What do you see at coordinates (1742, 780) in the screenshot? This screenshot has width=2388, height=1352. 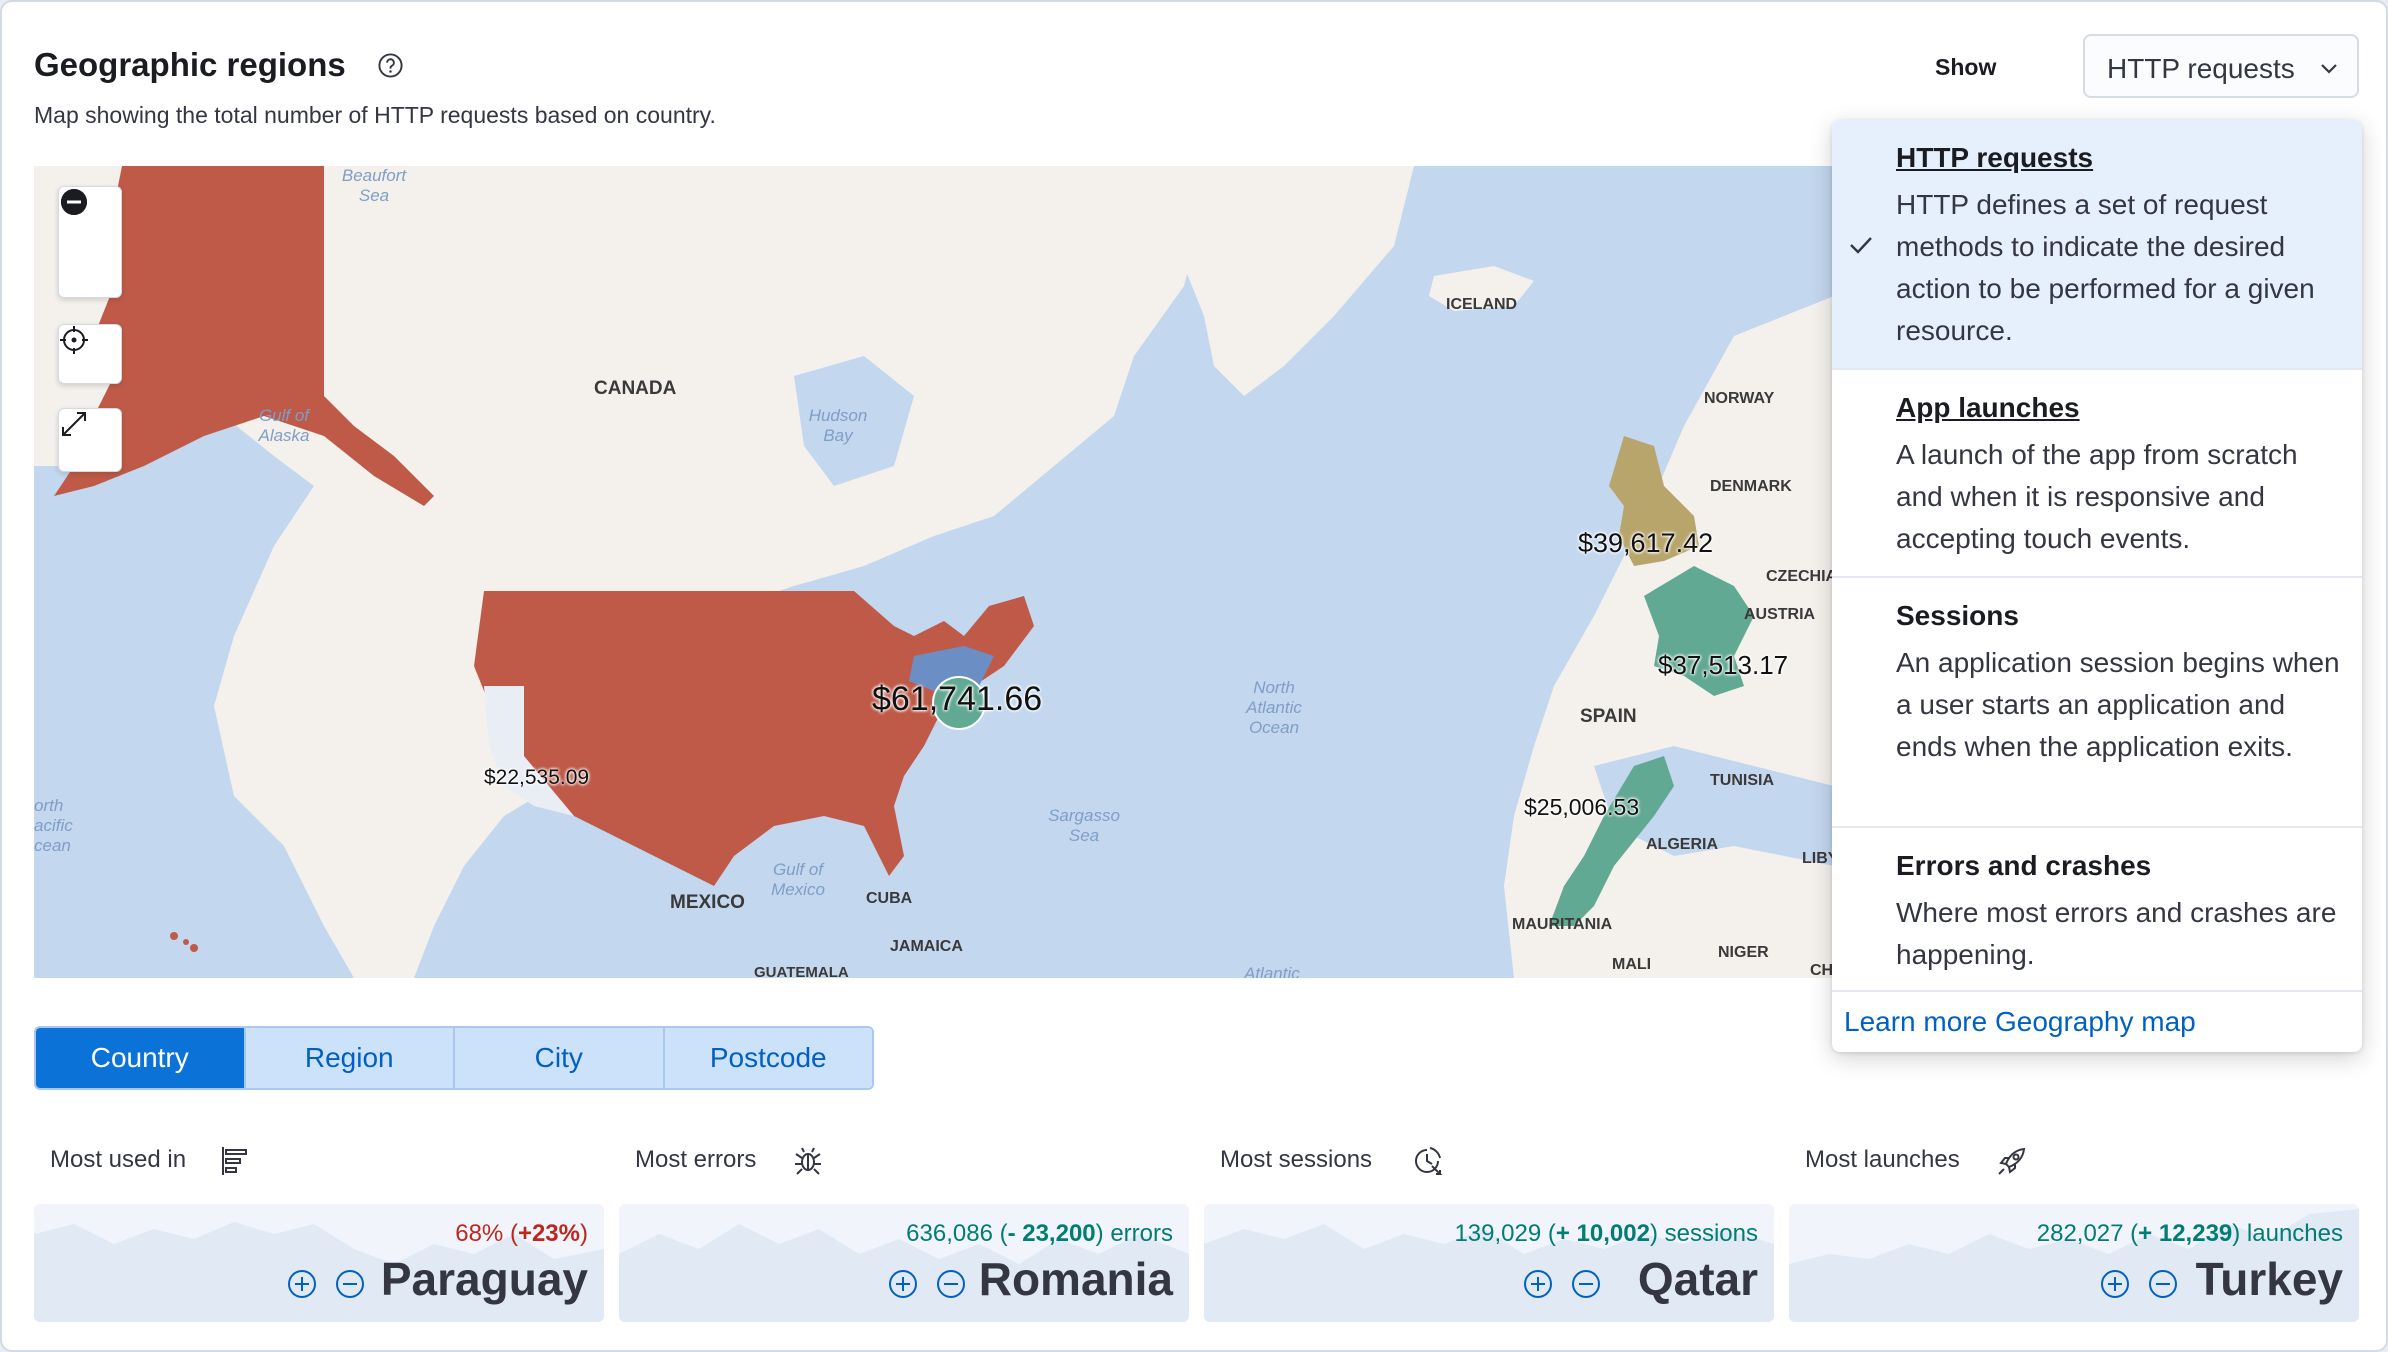 I see `map-label-tunisia: TUNISIA` at bounding box center [1742, 780].